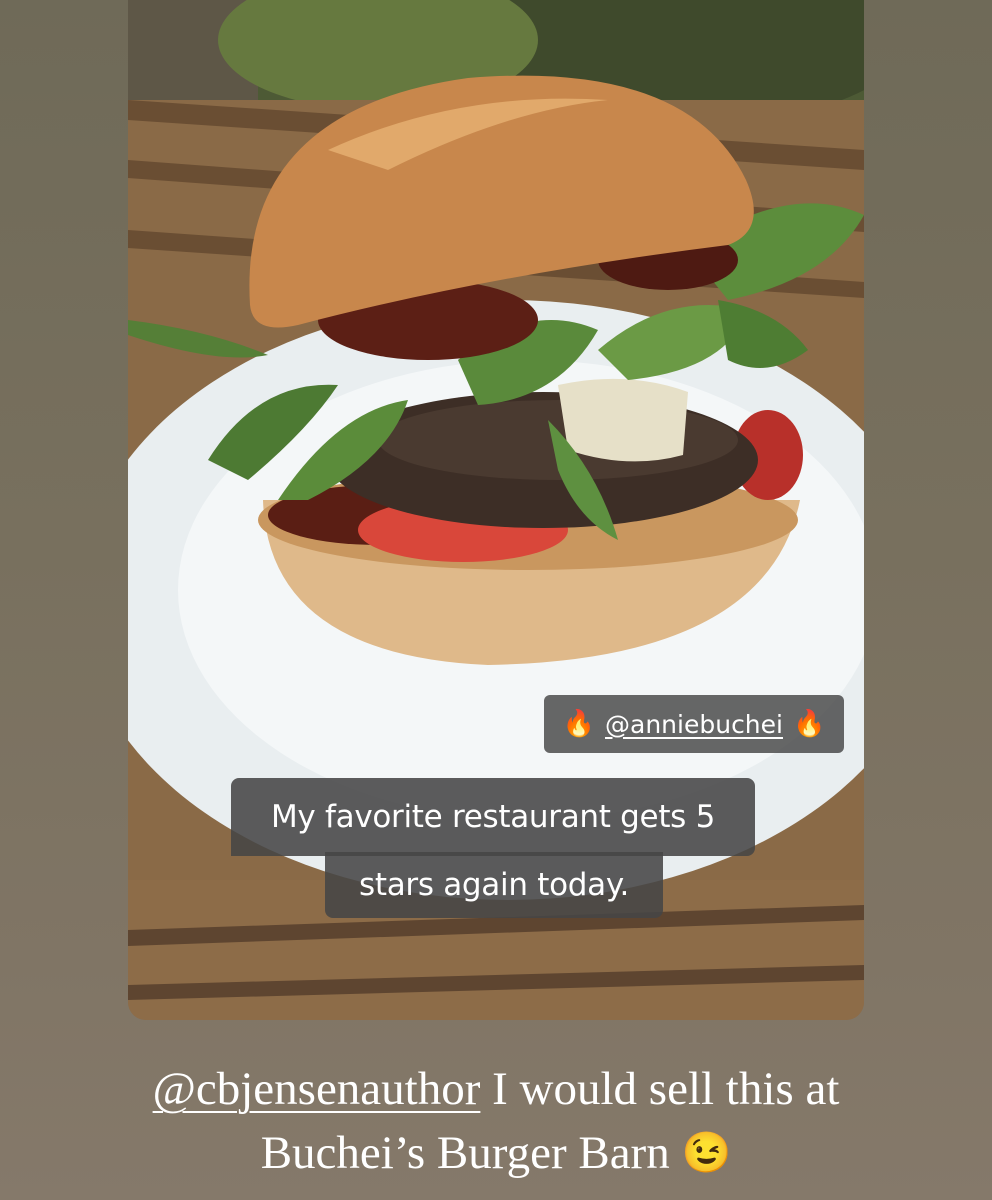  I want to click on mention-handle-link: @anniebuchei, so click(694, 724).